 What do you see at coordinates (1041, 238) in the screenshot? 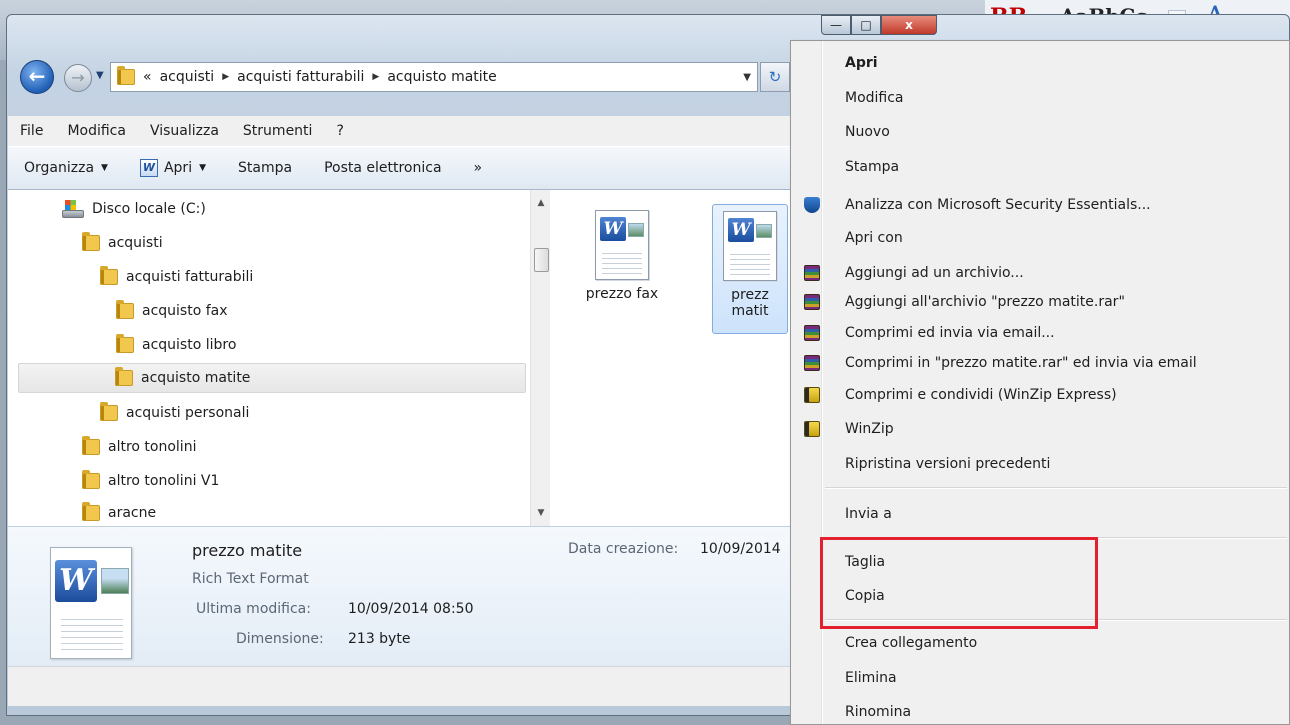
I see `menu-item-apri-con: Apri con` at bounding box center [1041, 238].